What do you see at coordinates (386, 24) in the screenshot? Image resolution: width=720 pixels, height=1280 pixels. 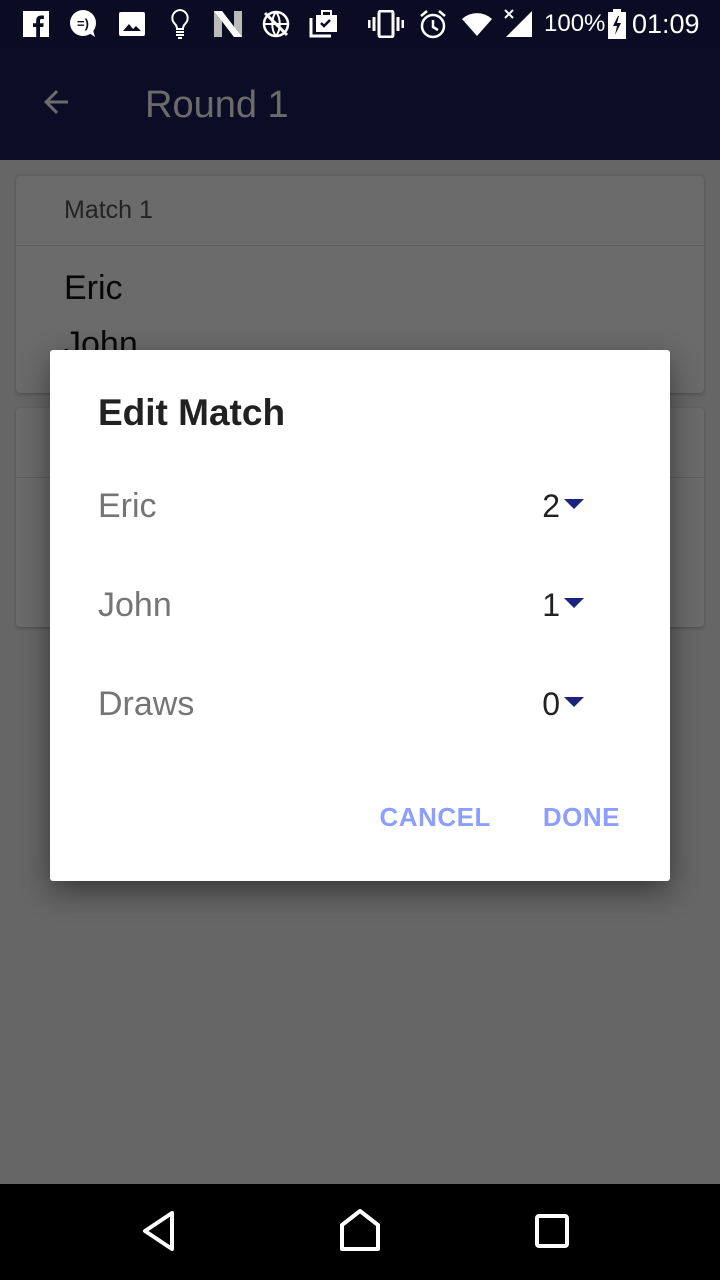 I see `vibrate-icon` at bounding box center [386, 24].